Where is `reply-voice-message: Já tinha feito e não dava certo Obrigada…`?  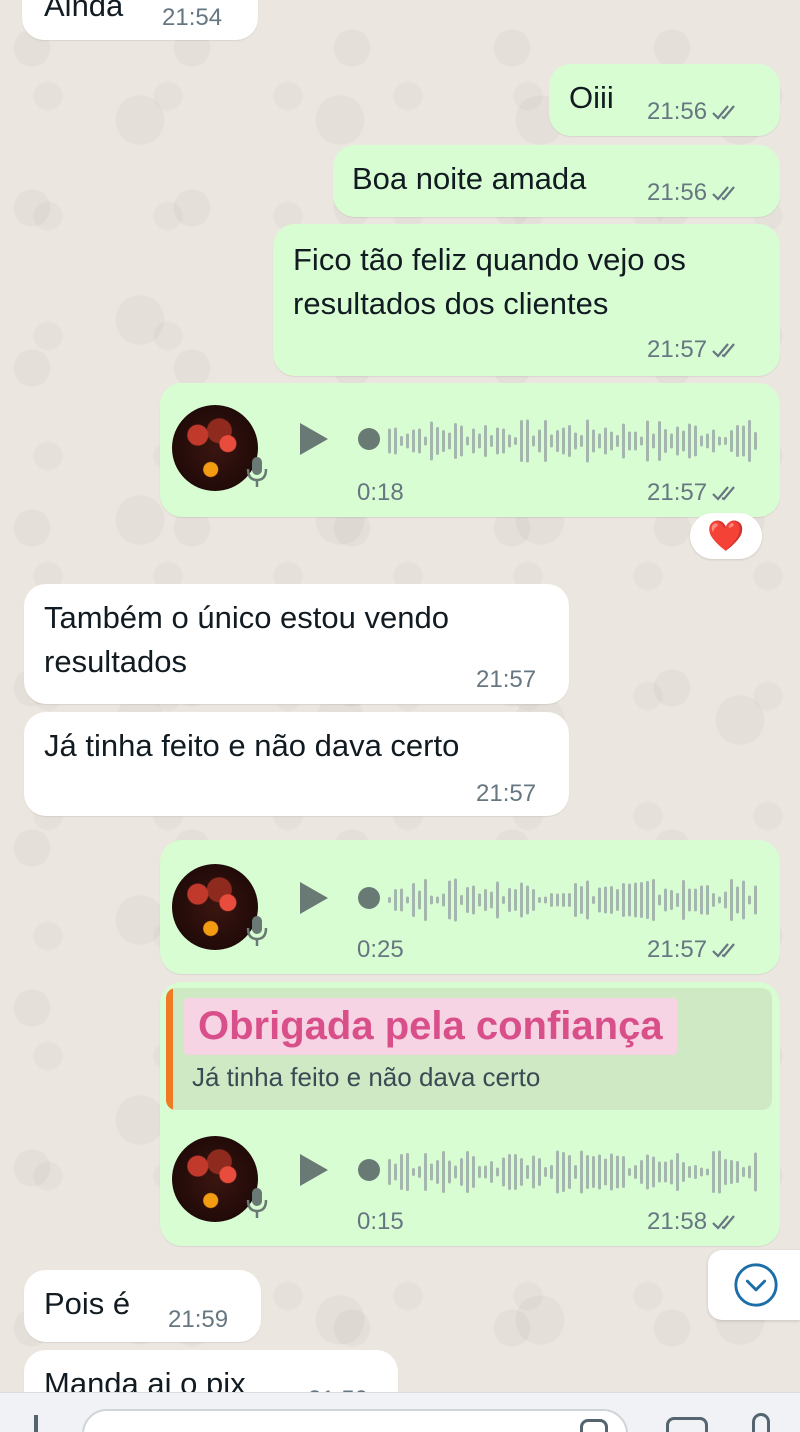 reply-voice-message: Já tinha feito e não dava certo Obrigada… is located at coordinates (470, 1114).